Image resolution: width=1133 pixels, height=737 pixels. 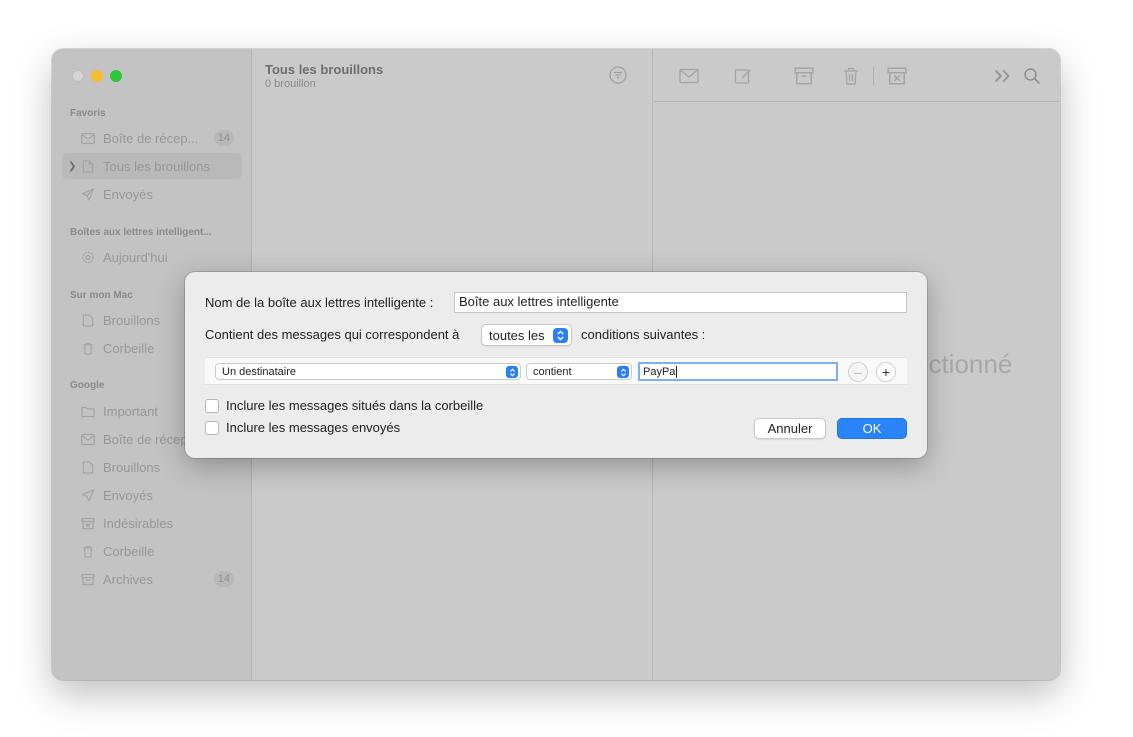 What do you see at coordinates (88, 113) in the screenshot?
I see `favorites-header: Favoris` at bounding box center [88, 113].